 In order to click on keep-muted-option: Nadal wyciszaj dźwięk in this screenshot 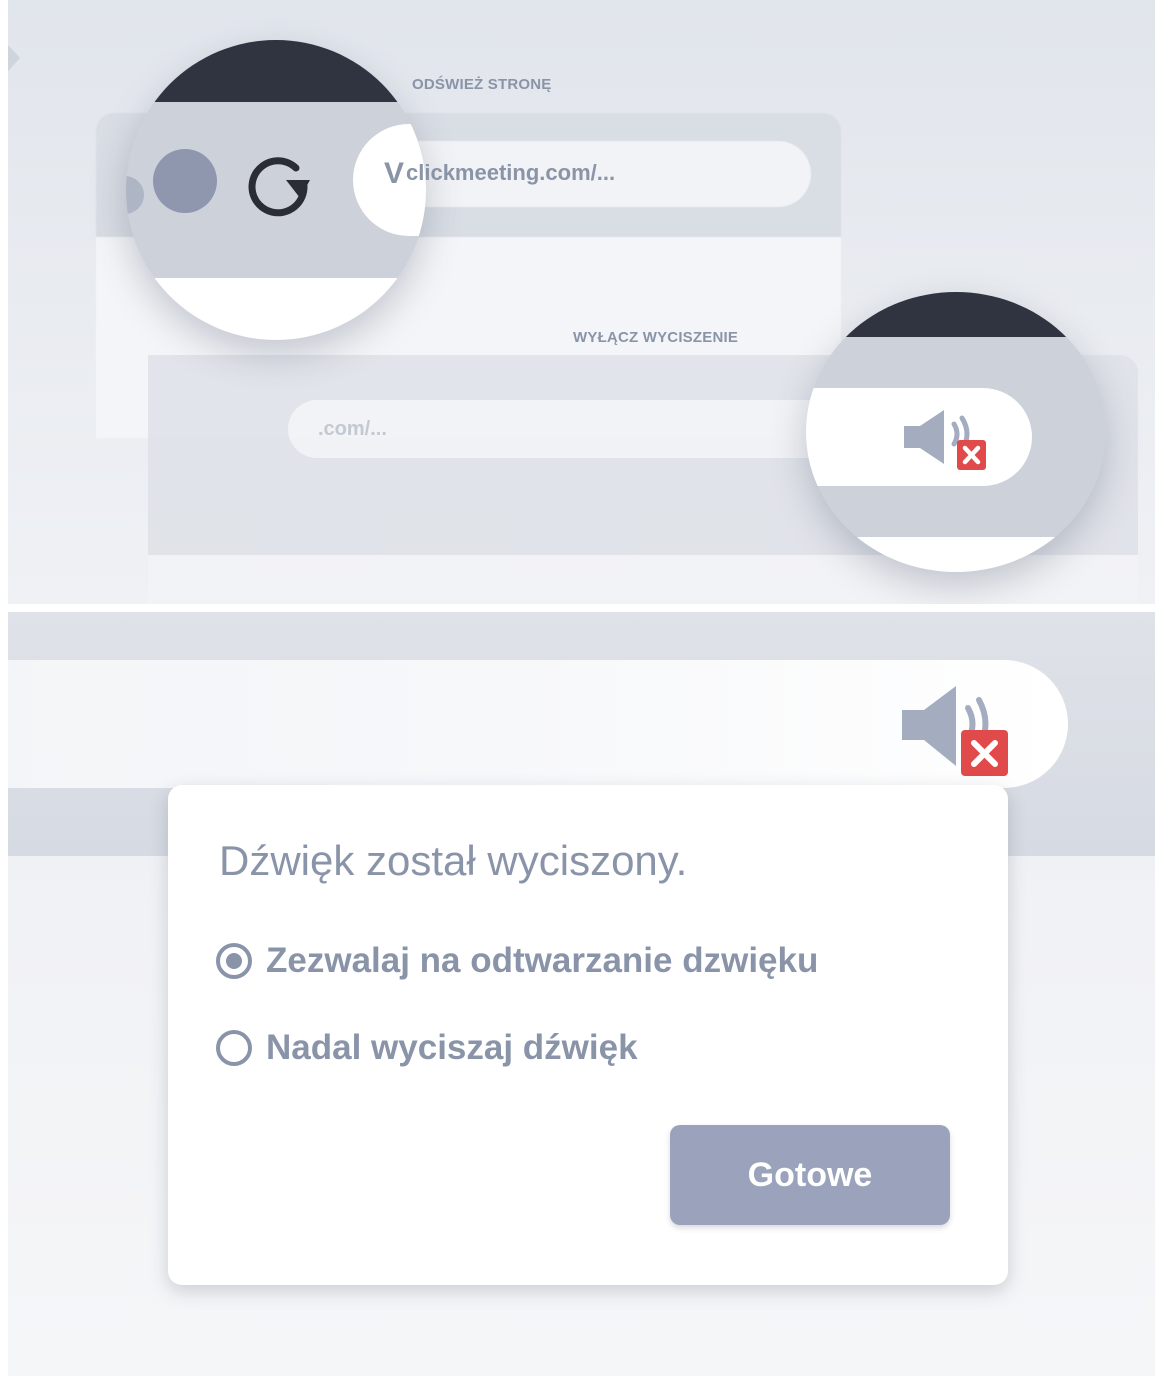, I will do `click(427, 1048)`.